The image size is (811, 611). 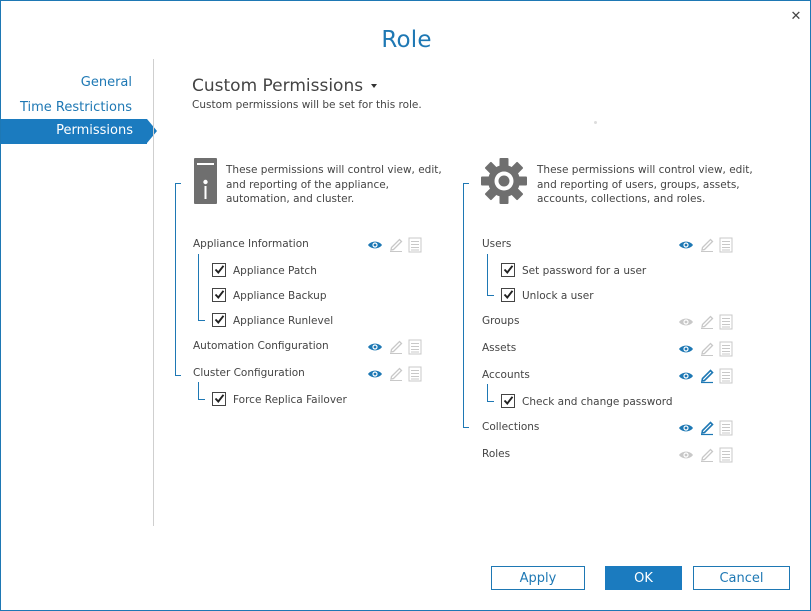 I want to click on server-icon, so click(x=205, y=183).